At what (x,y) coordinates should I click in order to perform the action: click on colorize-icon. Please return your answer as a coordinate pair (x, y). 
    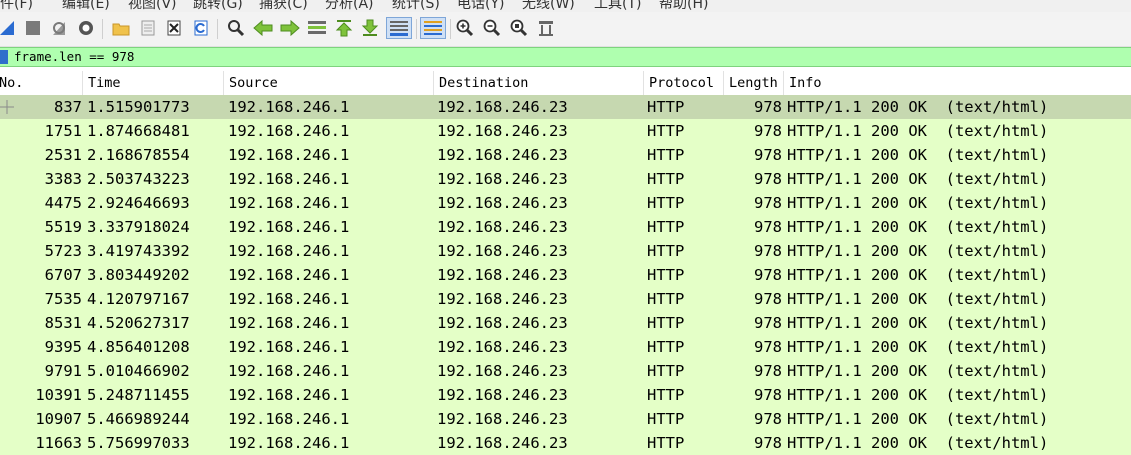
    Looking at the image, I should click on (433, 28).